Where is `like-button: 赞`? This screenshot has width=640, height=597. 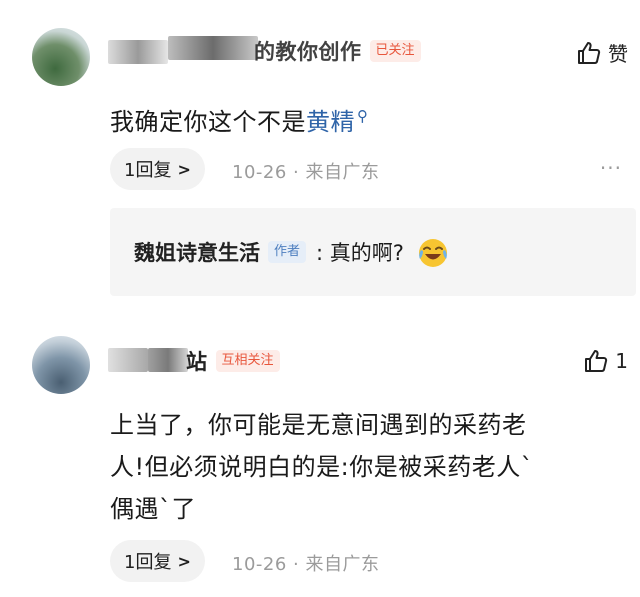
like-button: 赞 is located at coordinates (602, 52).